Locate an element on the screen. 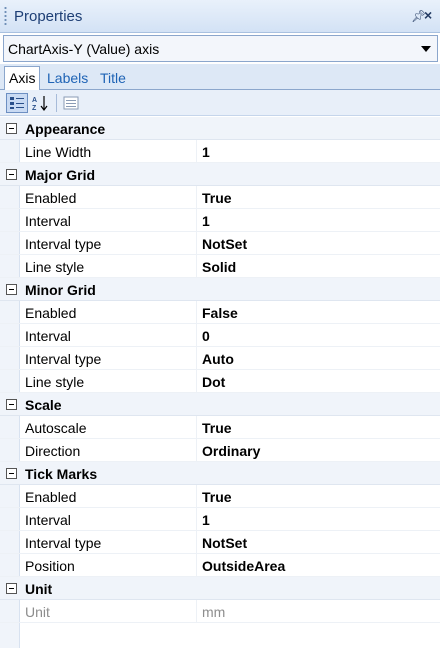 The image size is (440, 648). property-value: Solid is located at coordinates (219, 267).